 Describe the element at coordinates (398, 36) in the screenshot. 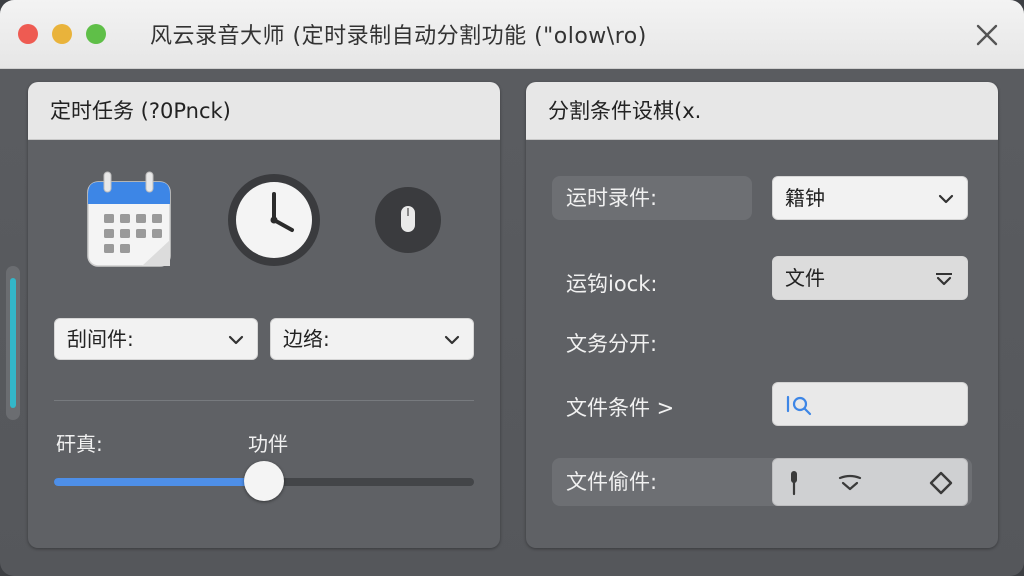

I see `window-title: 风云录音大师 (定时录制自动分割功能 ("olow\ro)` at that location.